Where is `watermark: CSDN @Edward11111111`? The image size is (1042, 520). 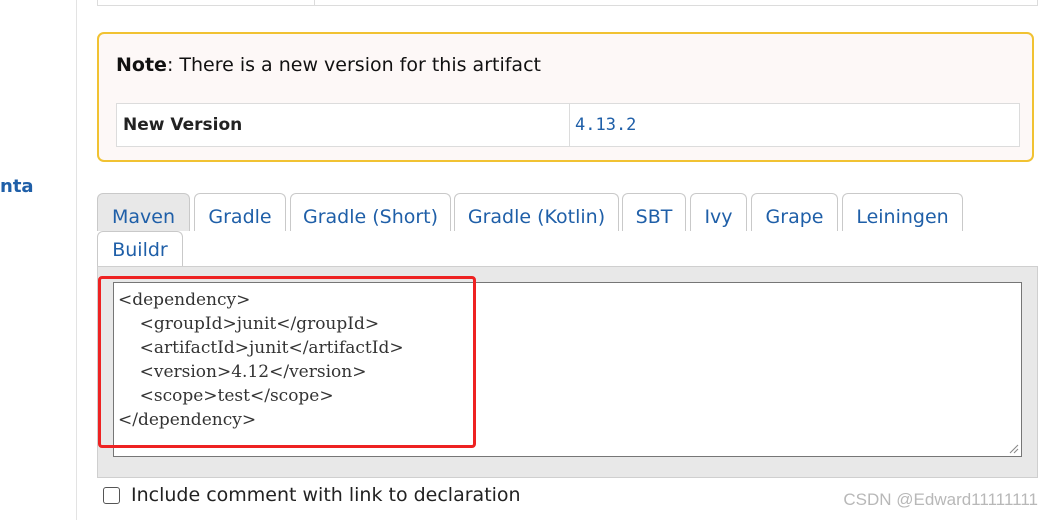
watermark: CSDN @Edward11111111 is located at coordinates (940, 499).